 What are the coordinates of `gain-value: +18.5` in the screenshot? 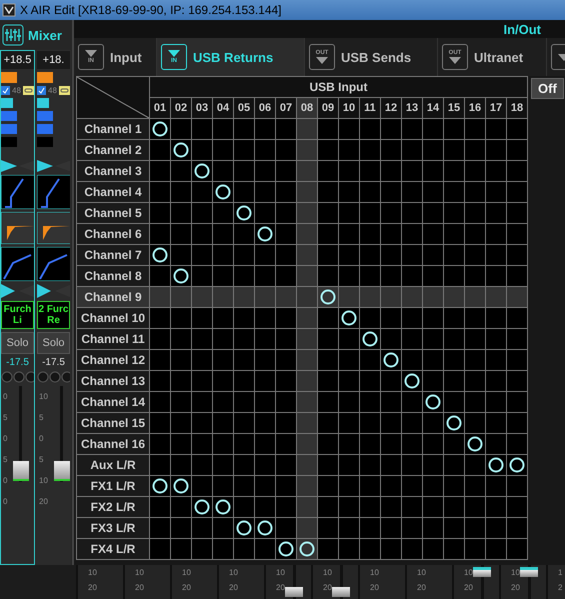 It's located at (17, 60).